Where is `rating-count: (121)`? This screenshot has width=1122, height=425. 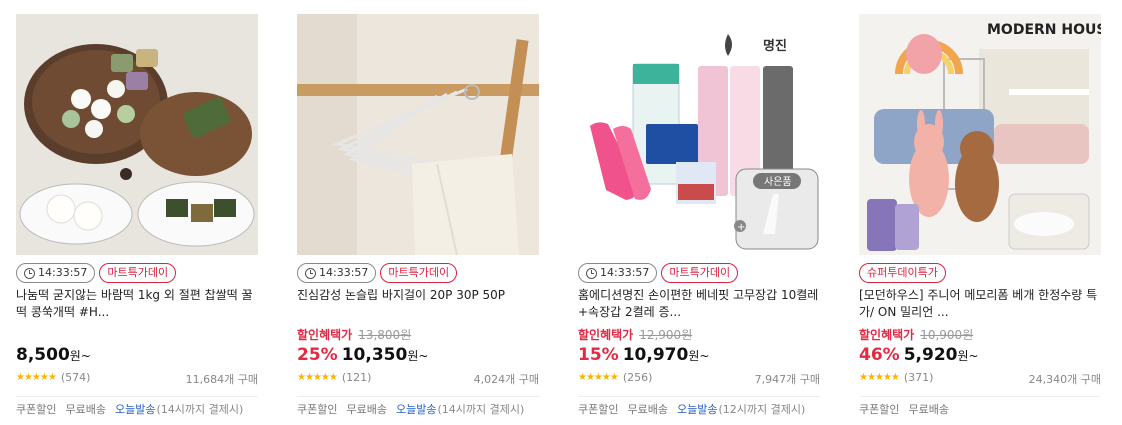 rating-count: (121) is located at coordinates (356, 377).